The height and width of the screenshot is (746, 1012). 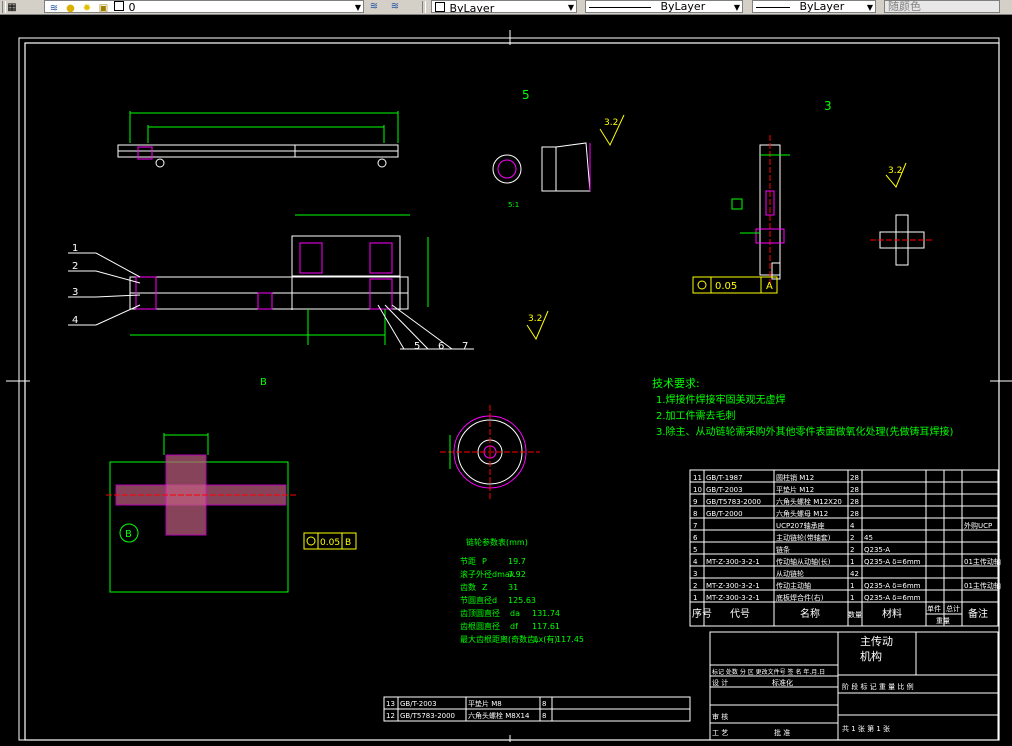 What do you see at coordinates (546, 613) in the screenshot?
I see `param-val: 131.74` at bounding box center [546, 613].